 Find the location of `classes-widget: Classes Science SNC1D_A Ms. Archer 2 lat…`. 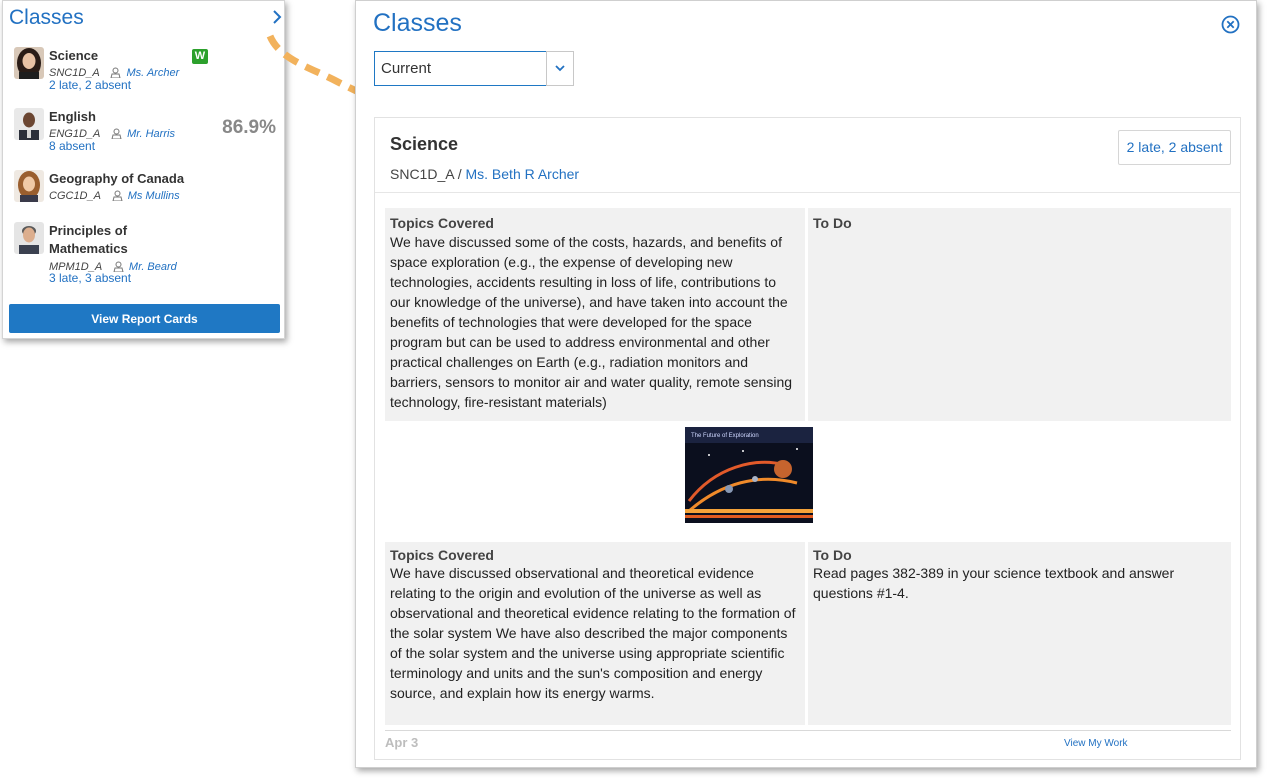

classes-widget: Classes Science SNC1D_A Ms. Archer 2 lat… is located at coordinates (143, 169).